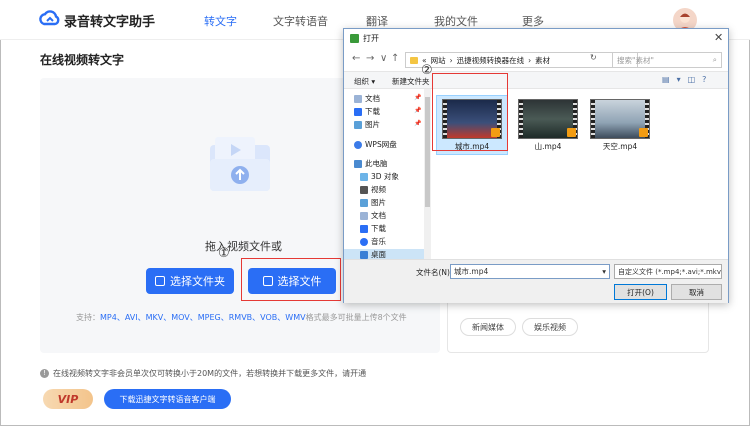 This screenshot has height=426, width=750. I want to click on search-placeholder: 搜索"素材", so click(635, 60).